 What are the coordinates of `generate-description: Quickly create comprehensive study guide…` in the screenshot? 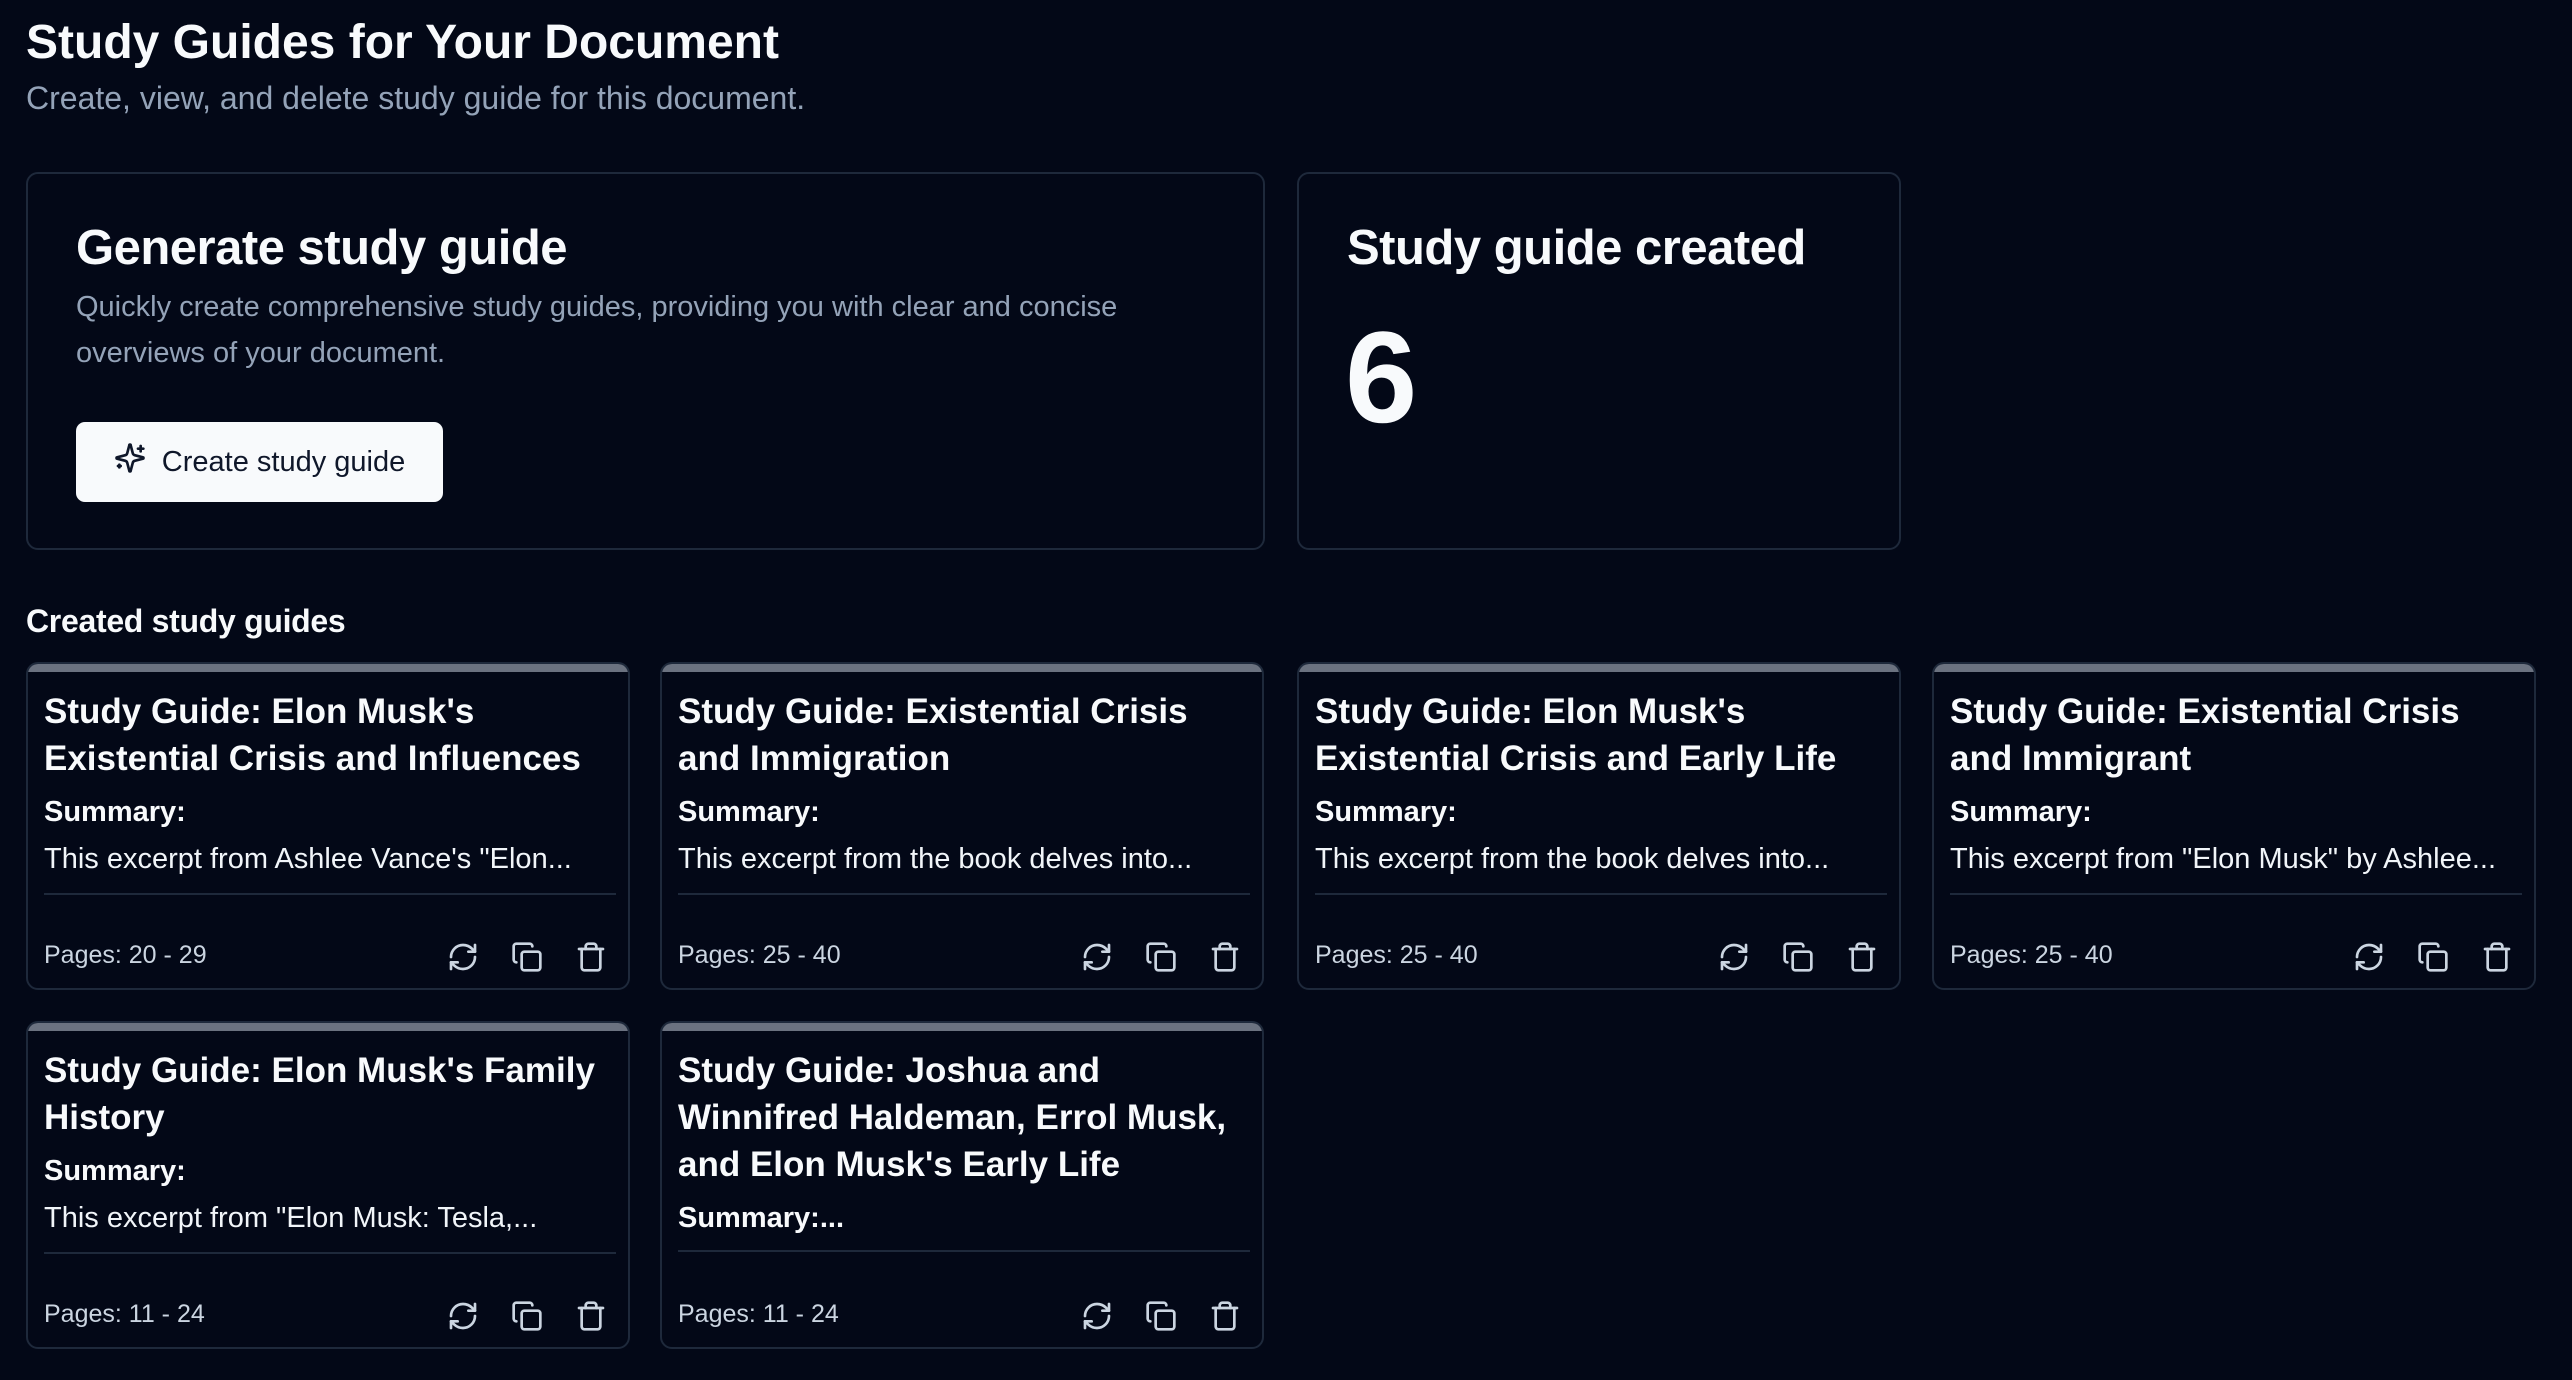 It's located at (597, 330).